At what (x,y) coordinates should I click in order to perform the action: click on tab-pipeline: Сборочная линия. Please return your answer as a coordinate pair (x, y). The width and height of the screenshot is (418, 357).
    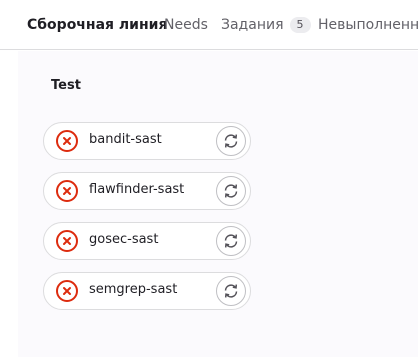
    Looking at the image, I should click on (97, 24).